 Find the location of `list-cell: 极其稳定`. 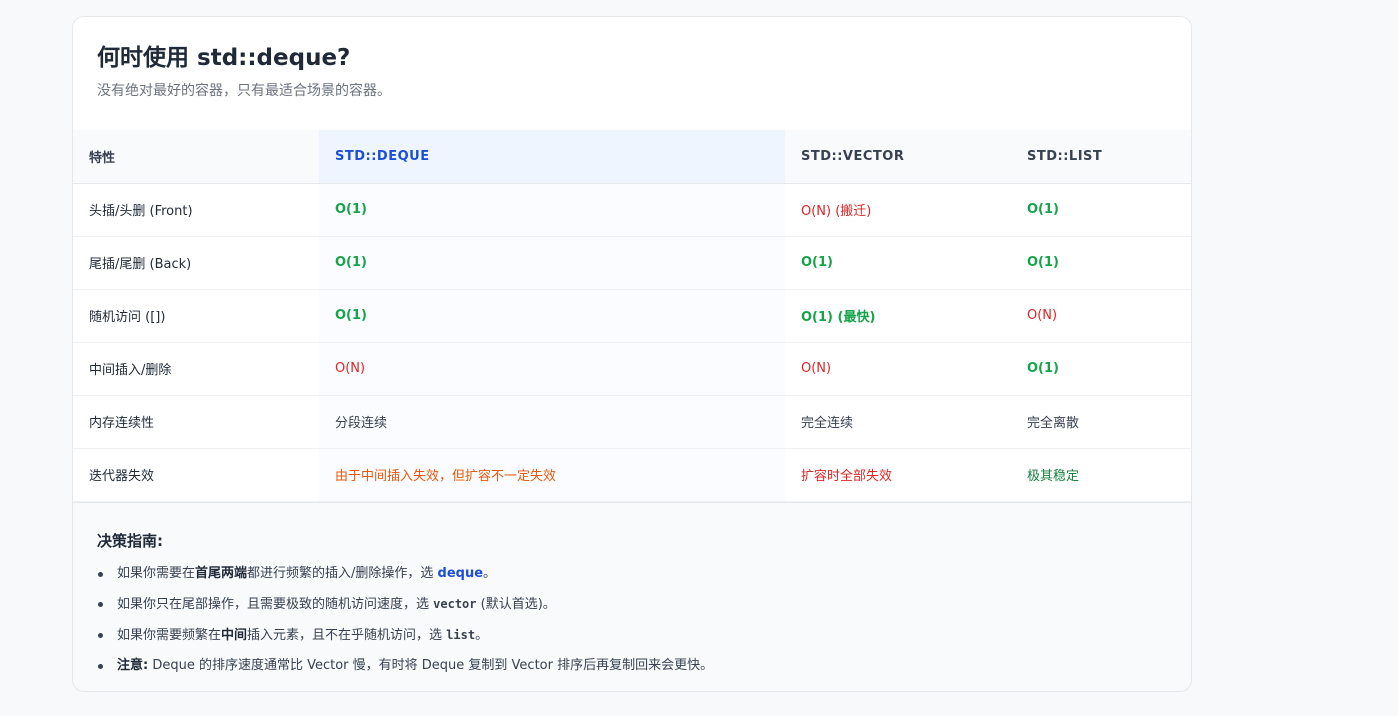

list-cell: 极其稳定 is located at coordinates (1101, 475).